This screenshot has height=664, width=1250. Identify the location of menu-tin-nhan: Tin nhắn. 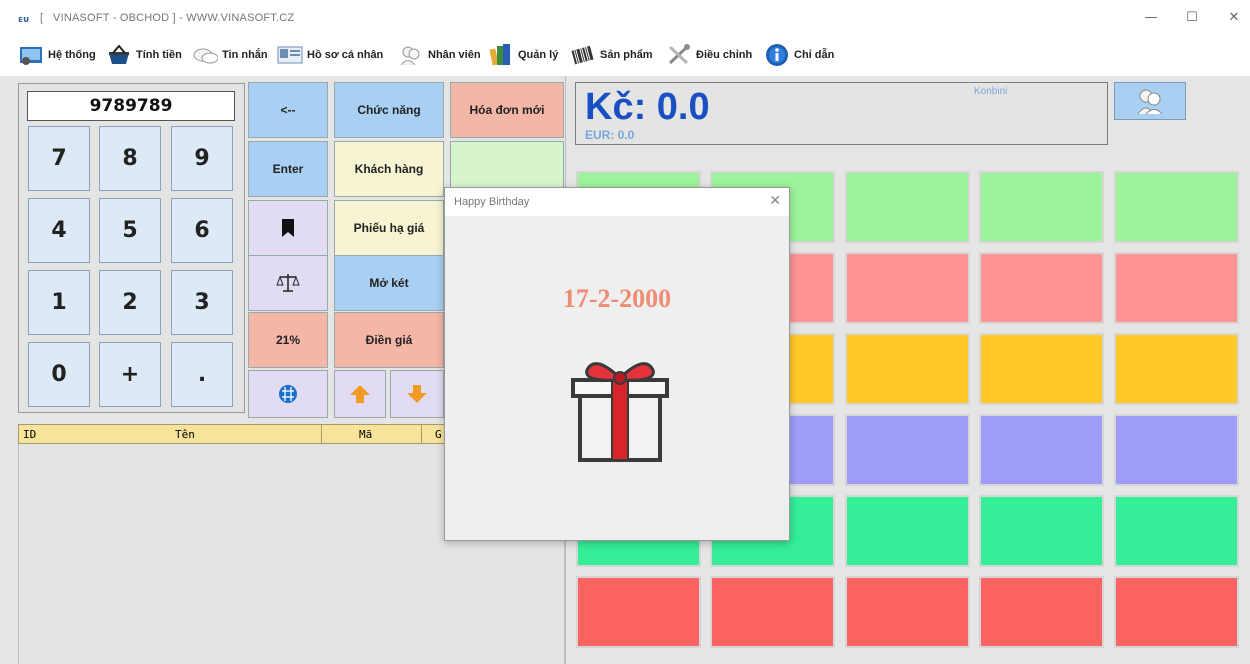
(230, 55).